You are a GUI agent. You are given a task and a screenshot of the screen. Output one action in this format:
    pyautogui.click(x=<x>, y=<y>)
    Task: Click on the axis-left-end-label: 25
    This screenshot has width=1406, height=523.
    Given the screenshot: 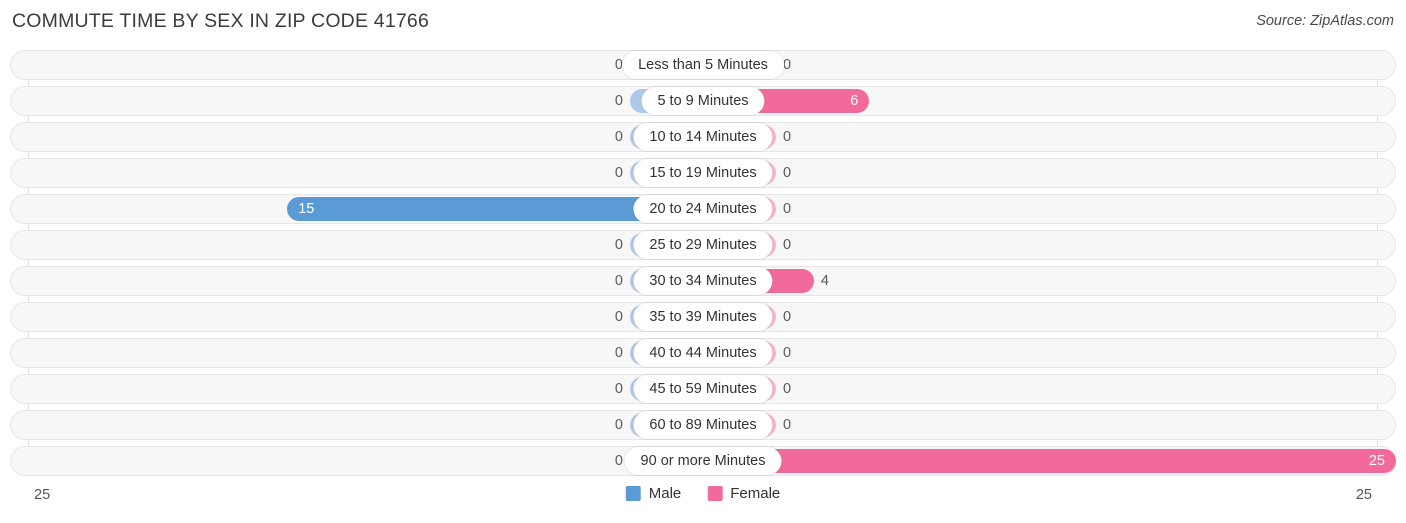 What is the action you would take?
    pyautogui.click(x=42, y=495)
    